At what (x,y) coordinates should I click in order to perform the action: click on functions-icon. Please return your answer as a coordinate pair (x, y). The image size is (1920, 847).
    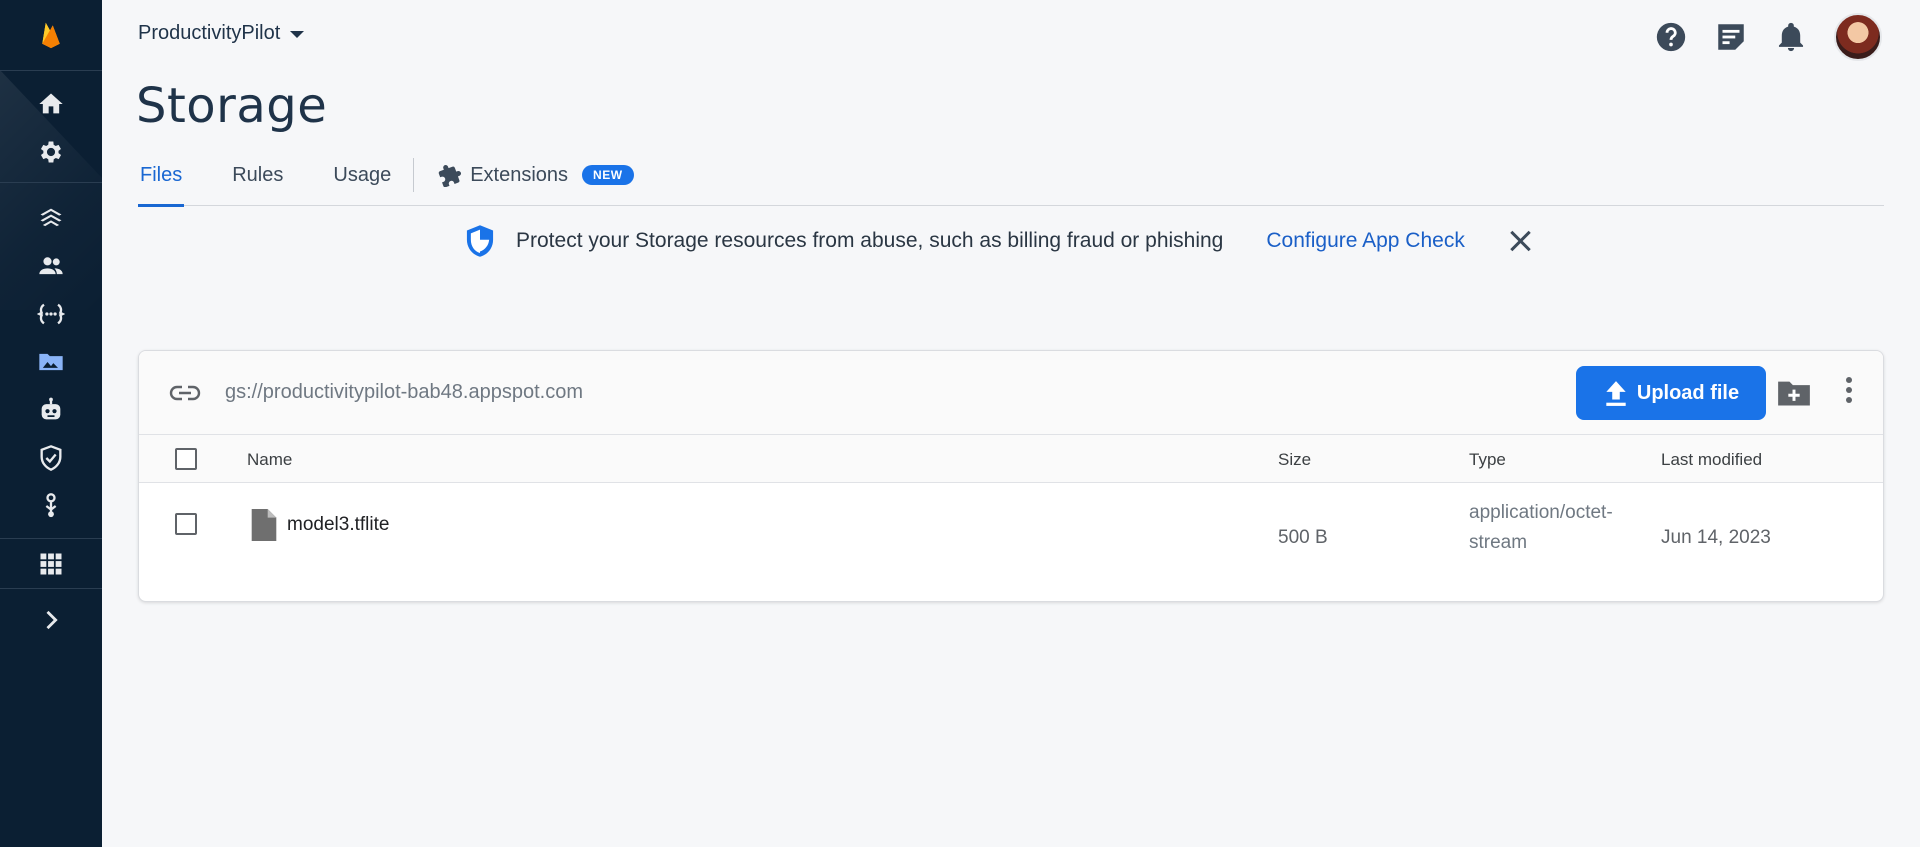
    Looking at the image, I should click on (51, 314).